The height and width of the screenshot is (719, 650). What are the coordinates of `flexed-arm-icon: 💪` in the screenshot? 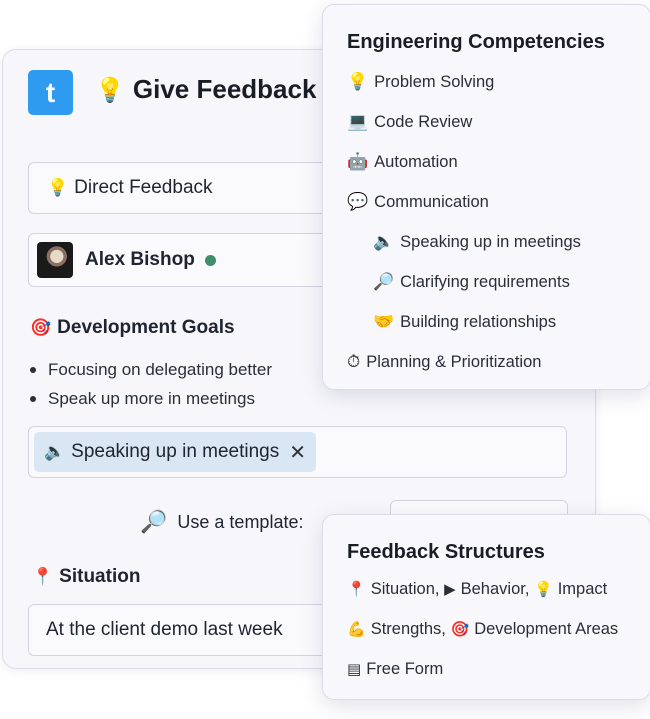 It's located at (356, 629).